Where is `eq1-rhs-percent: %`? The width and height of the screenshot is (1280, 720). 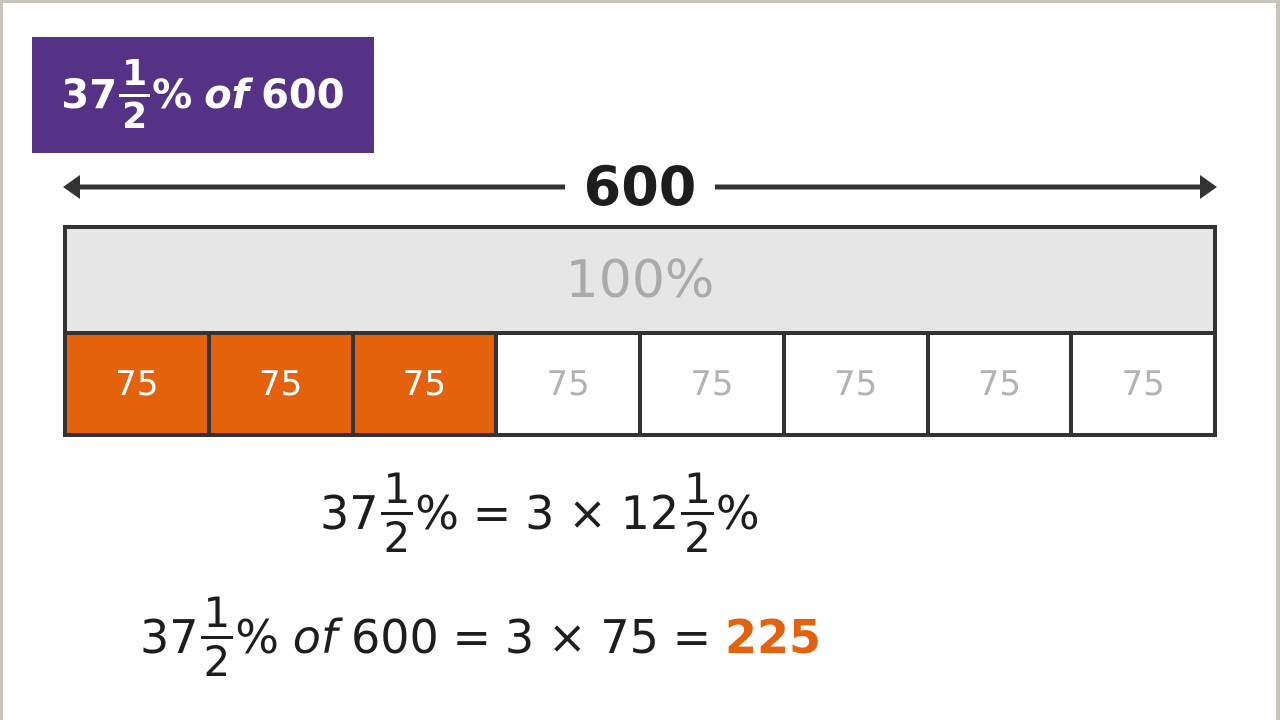 eq1-rhs-percent: % is located at coordinates (737, 513).